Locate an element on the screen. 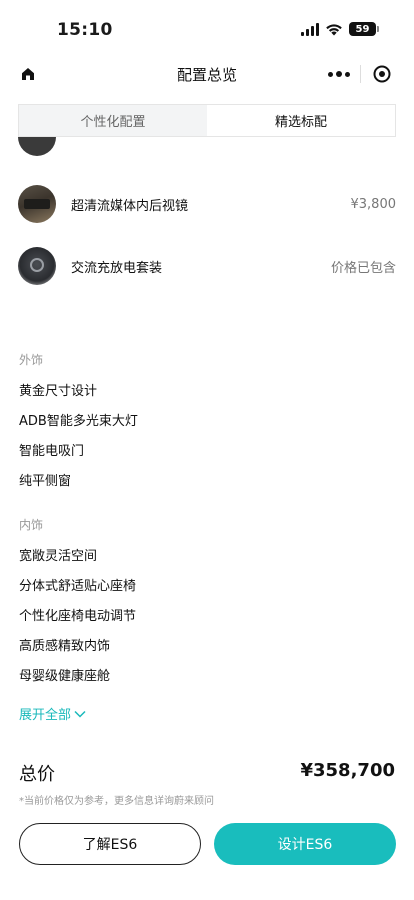  equipment-price: 价格已包含 is located at coordinates (363, 268).